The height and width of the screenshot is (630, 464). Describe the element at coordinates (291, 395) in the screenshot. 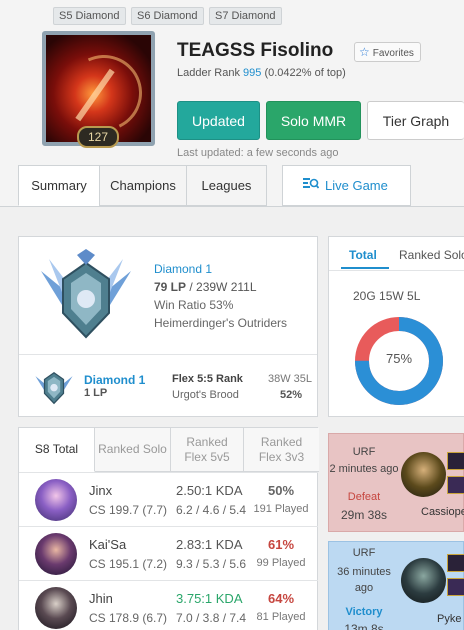

I see `flex-ratio: 52%` at that location.